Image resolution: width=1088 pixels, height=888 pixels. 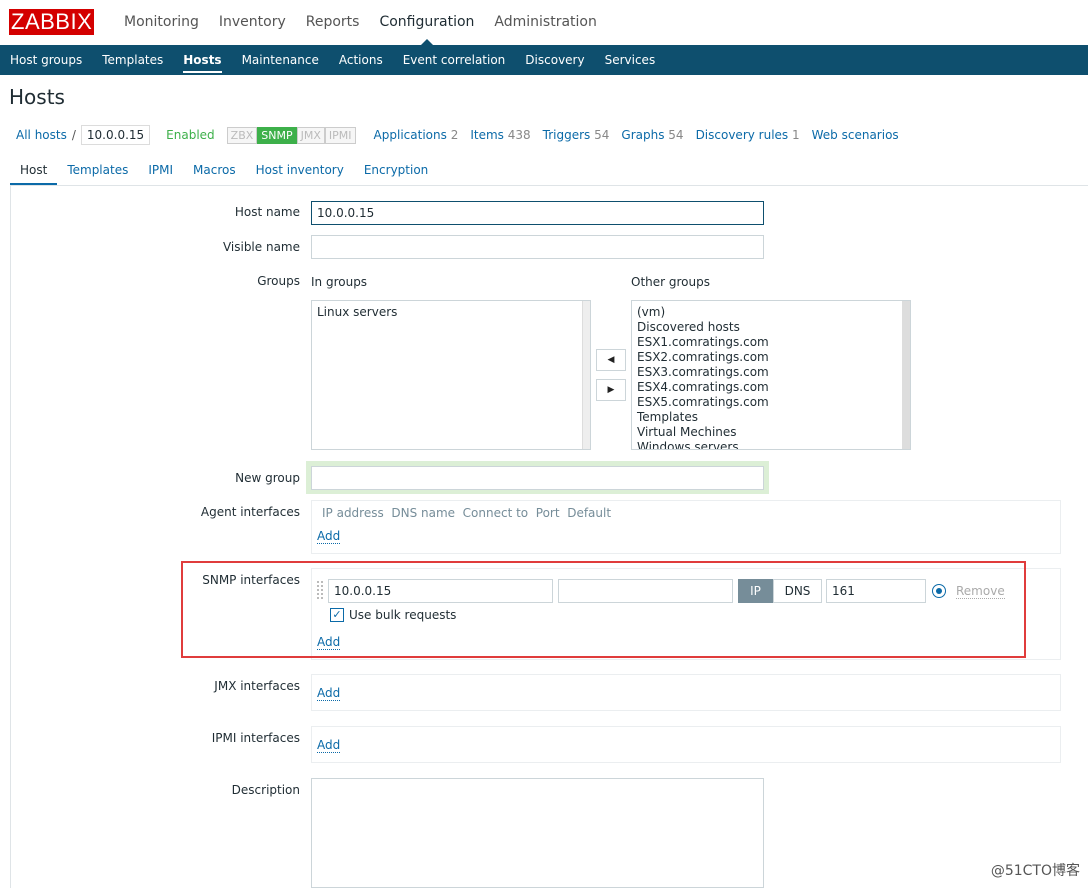 I want to click on badge-snmp: SNMP, so click(x=277, y=135).